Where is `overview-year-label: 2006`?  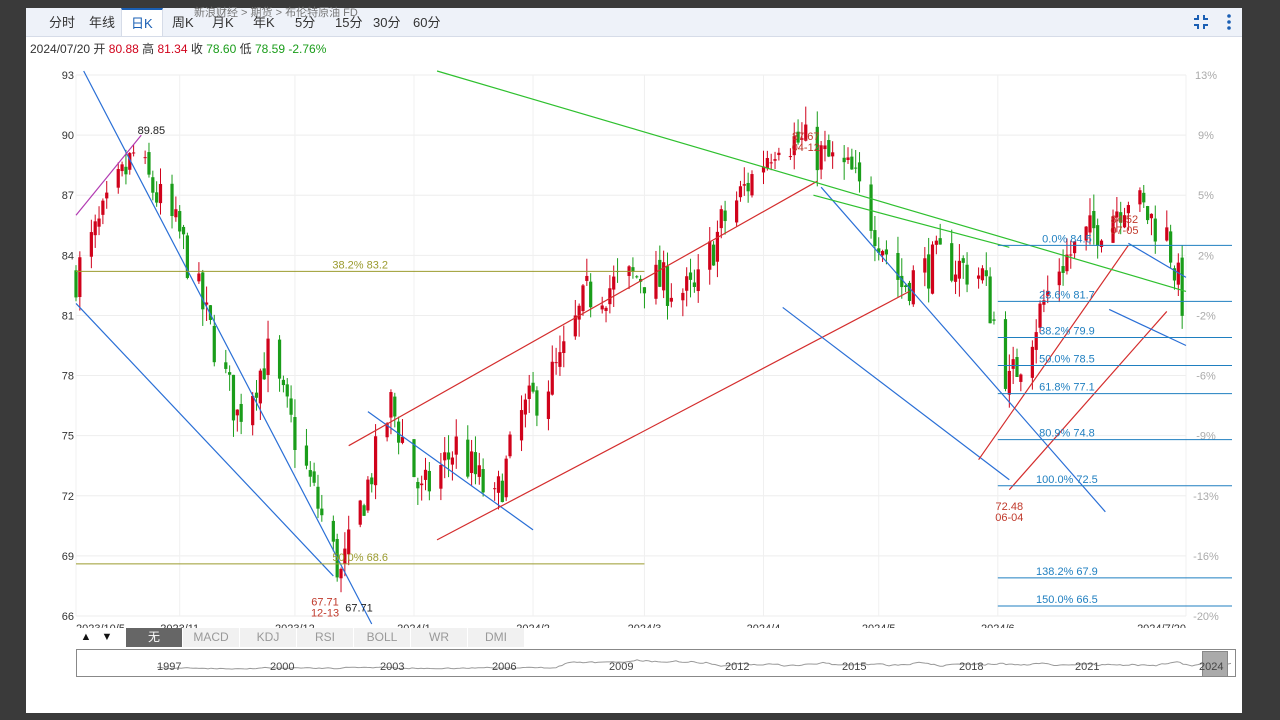 overview-year-label: 2006 is located at coordinates (504, 667).